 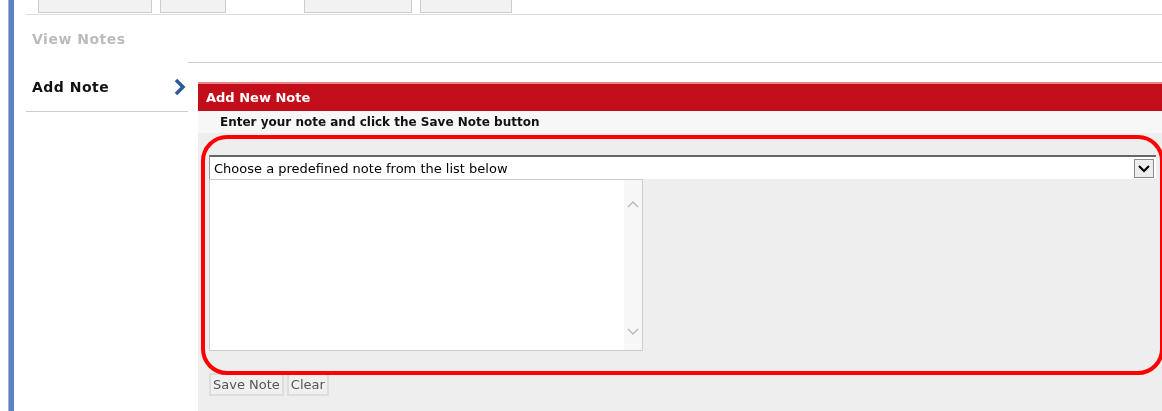 What do you see at coordinates (682, 167) in the screenshot?
I see `predefined-note-dropdown: Choose a predefined note from the list below` at bounding box center [682, 167].